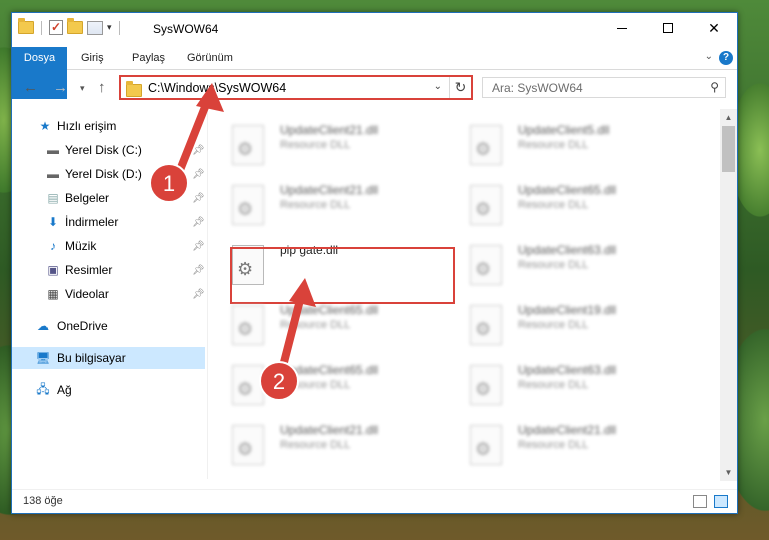  I want to click on status-bar: 138 öğe, so click(374, 501).